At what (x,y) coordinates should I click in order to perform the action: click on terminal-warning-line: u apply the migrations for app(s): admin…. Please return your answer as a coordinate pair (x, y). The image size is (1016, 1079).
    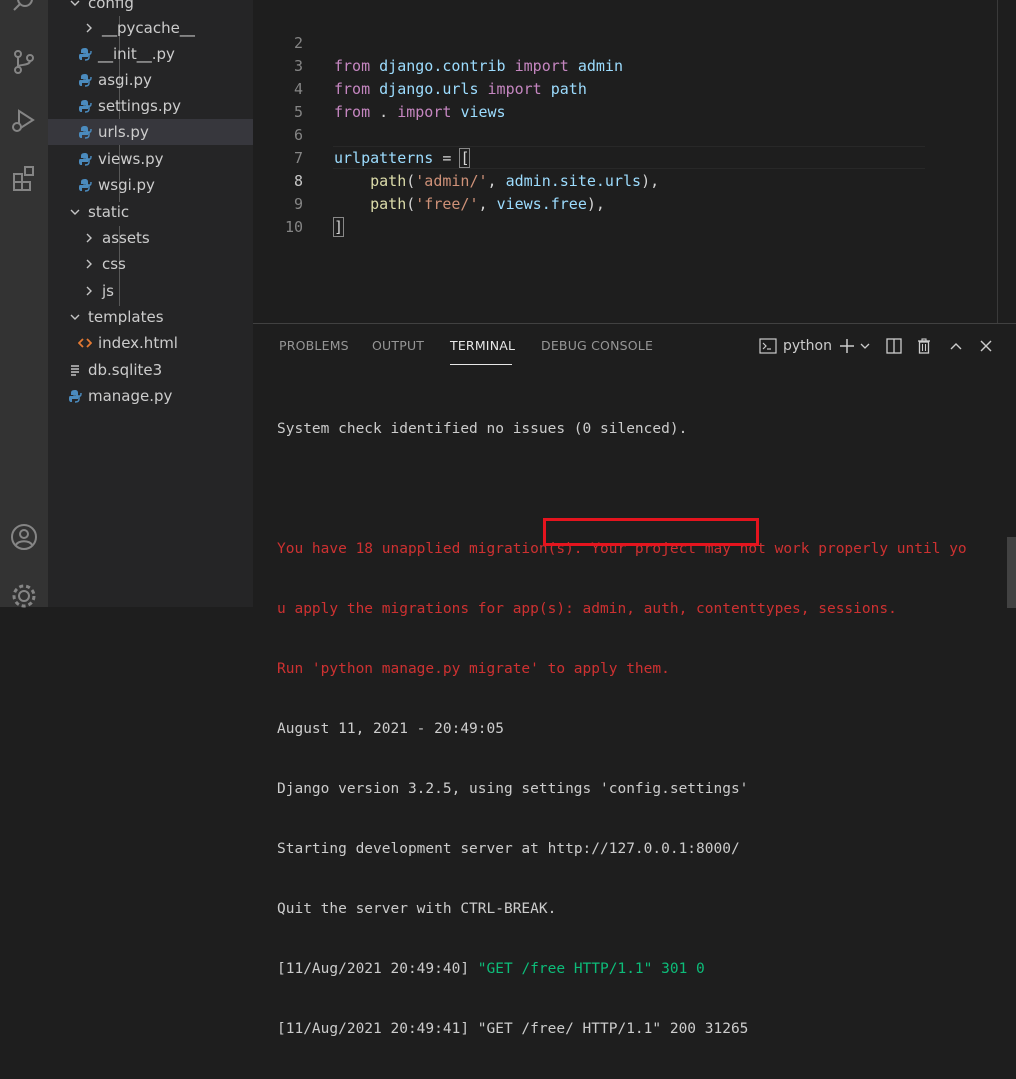
    Looking at the image, I should click on (587, 609).